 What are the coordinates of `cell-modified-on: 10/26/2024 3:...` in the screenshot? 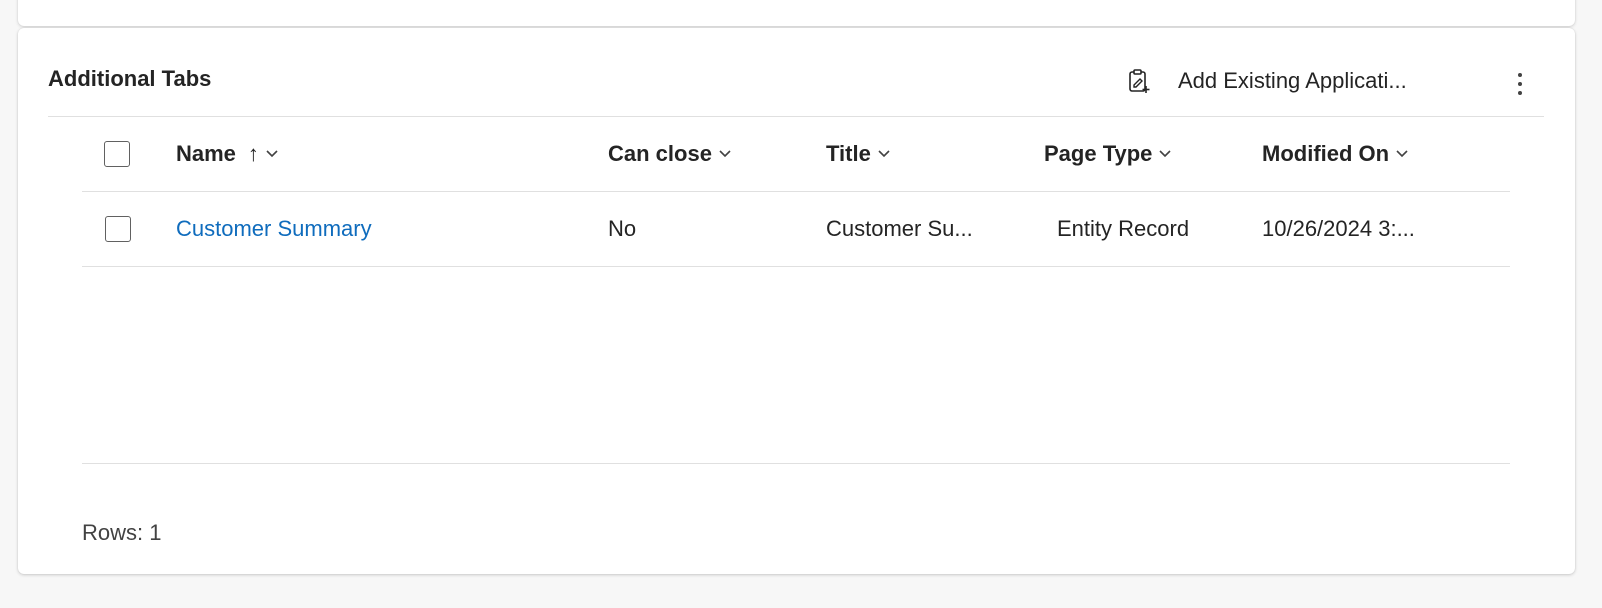 It's located at (1338, 229).